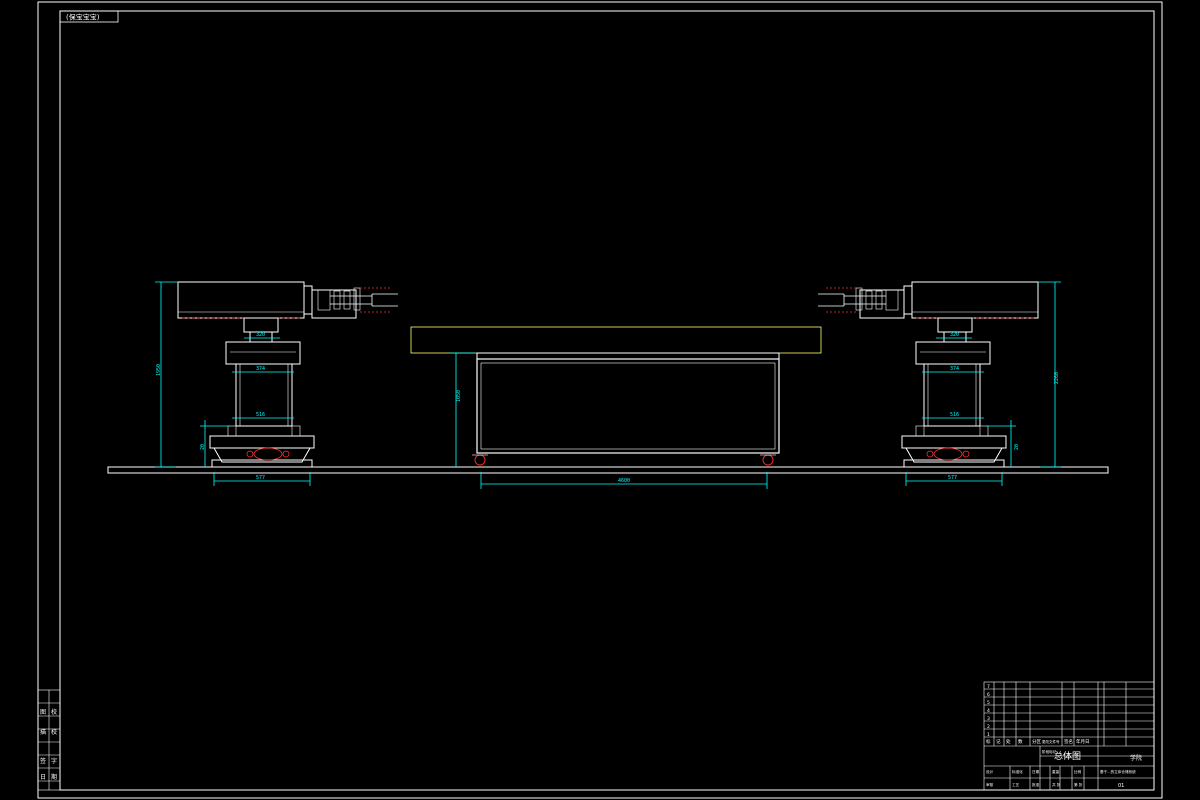 The height and width of the screenshot is (800, 1200). What do you see at coordinates (1036, 771) in the screenshot?
I see `bottom-5: 日期` at bounding box center [1036, 771].